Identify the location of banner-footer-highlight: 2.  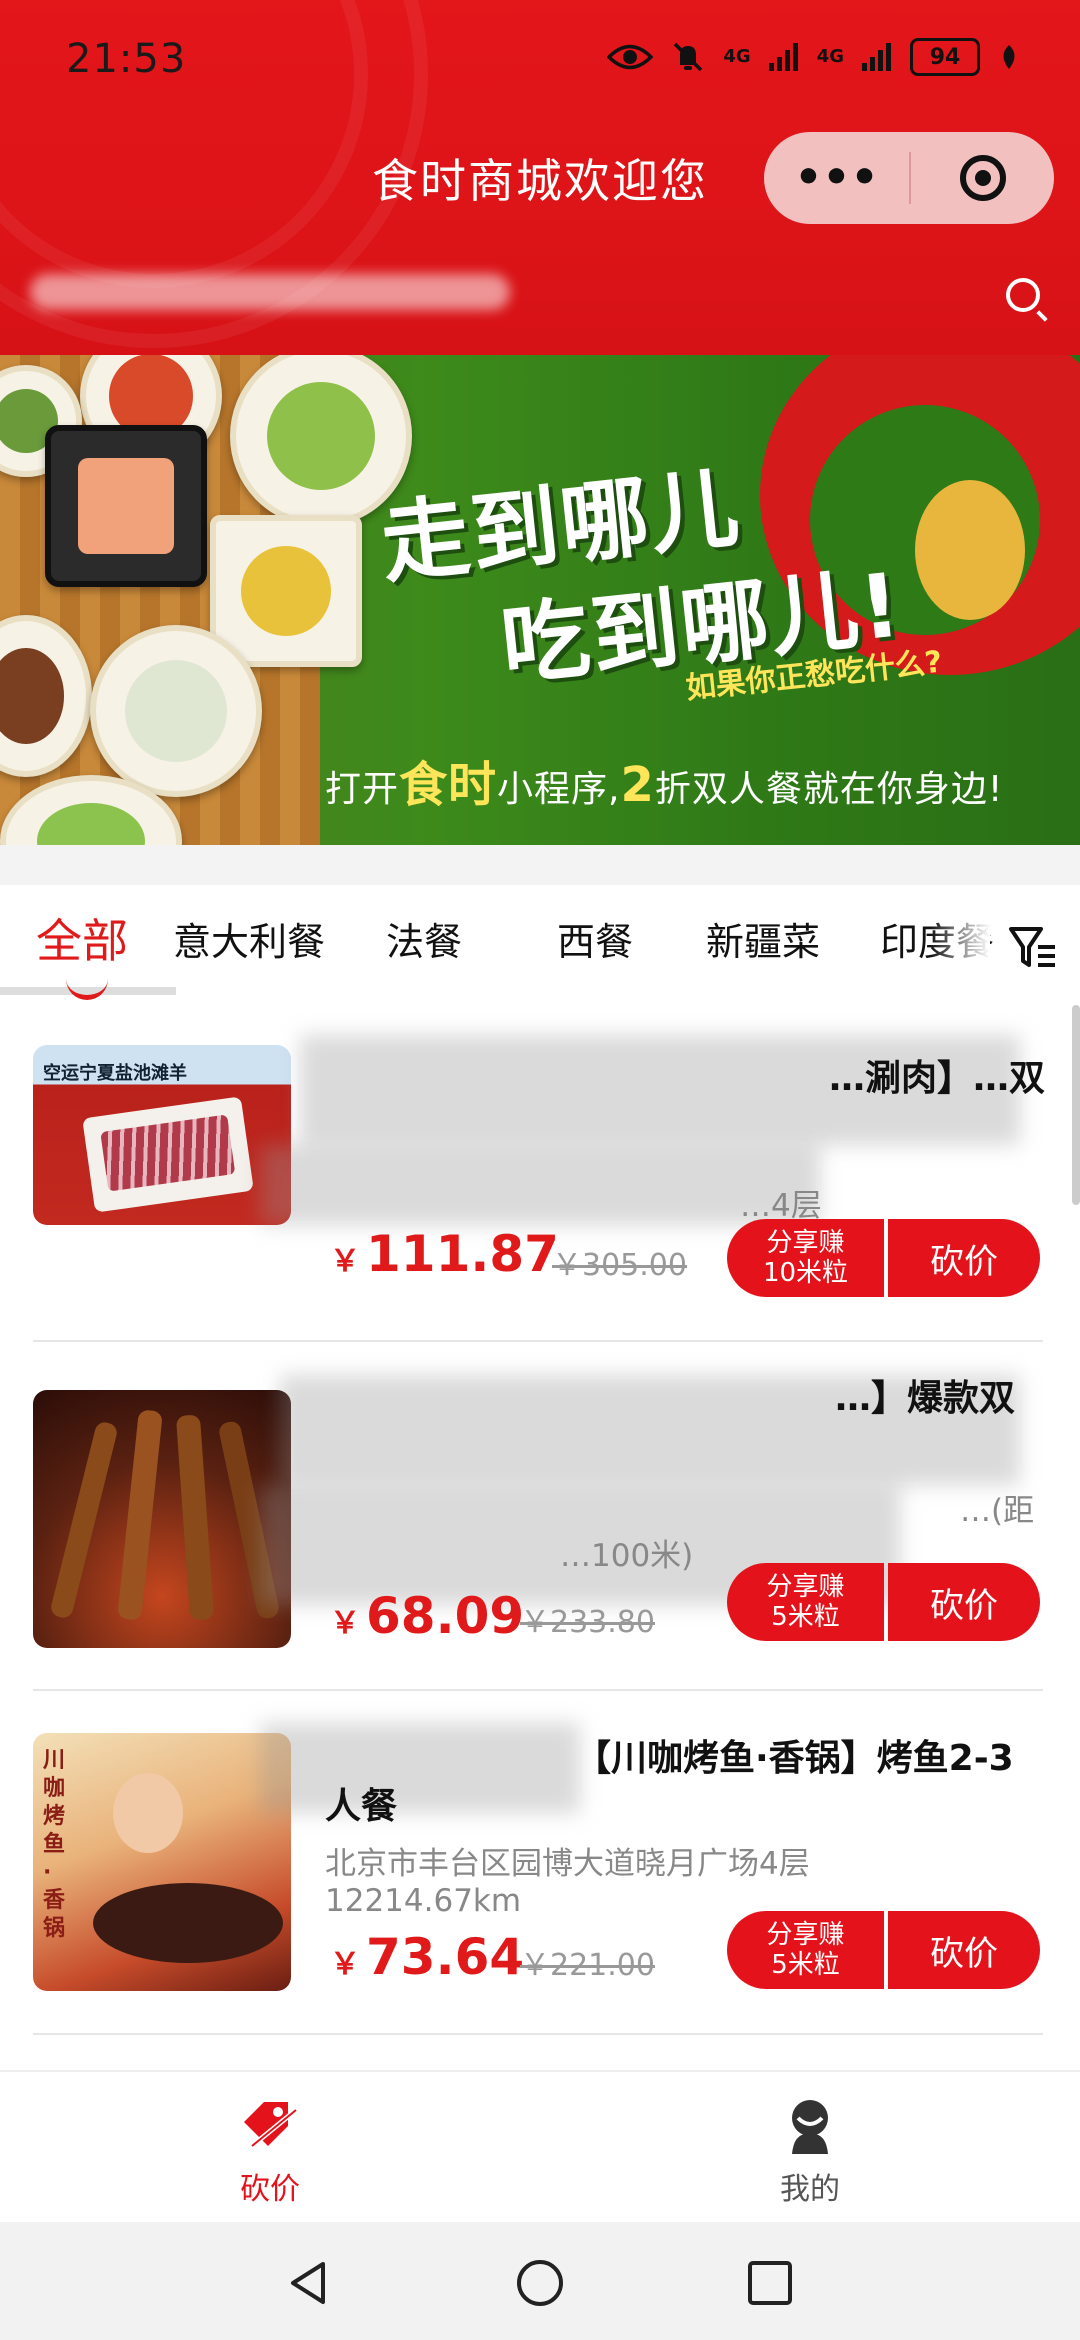
(637, 785).